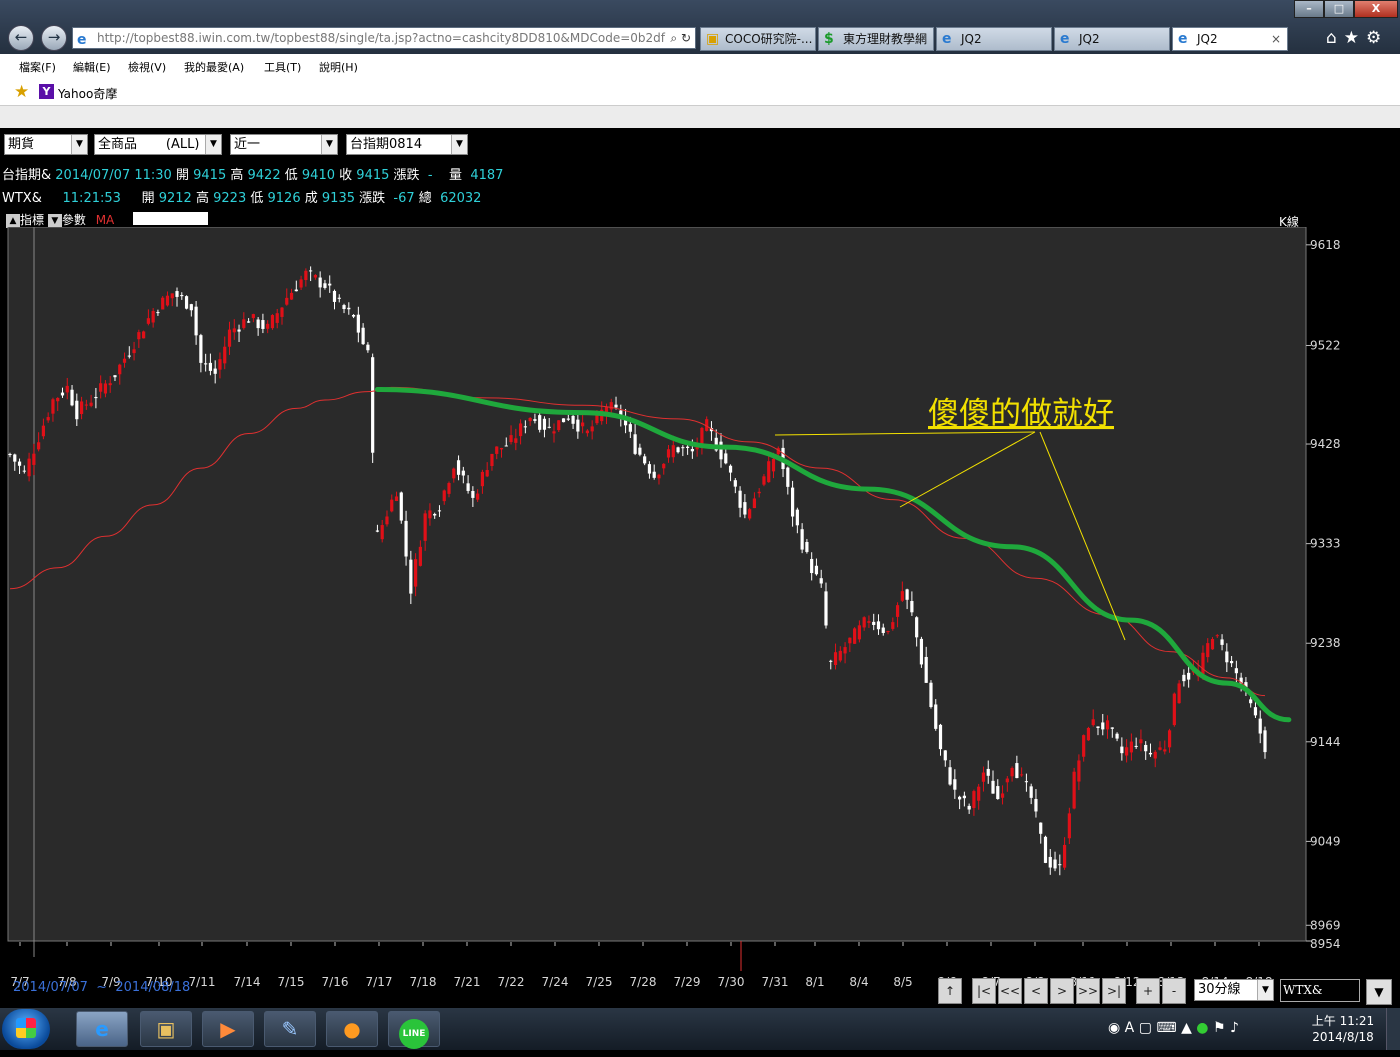 This screenshot has height=1057, width=1400. What do you see at coordinates (153, 175) in the screenshot?
I see `quote-time: 11:30` at bounding box center [153, 175].